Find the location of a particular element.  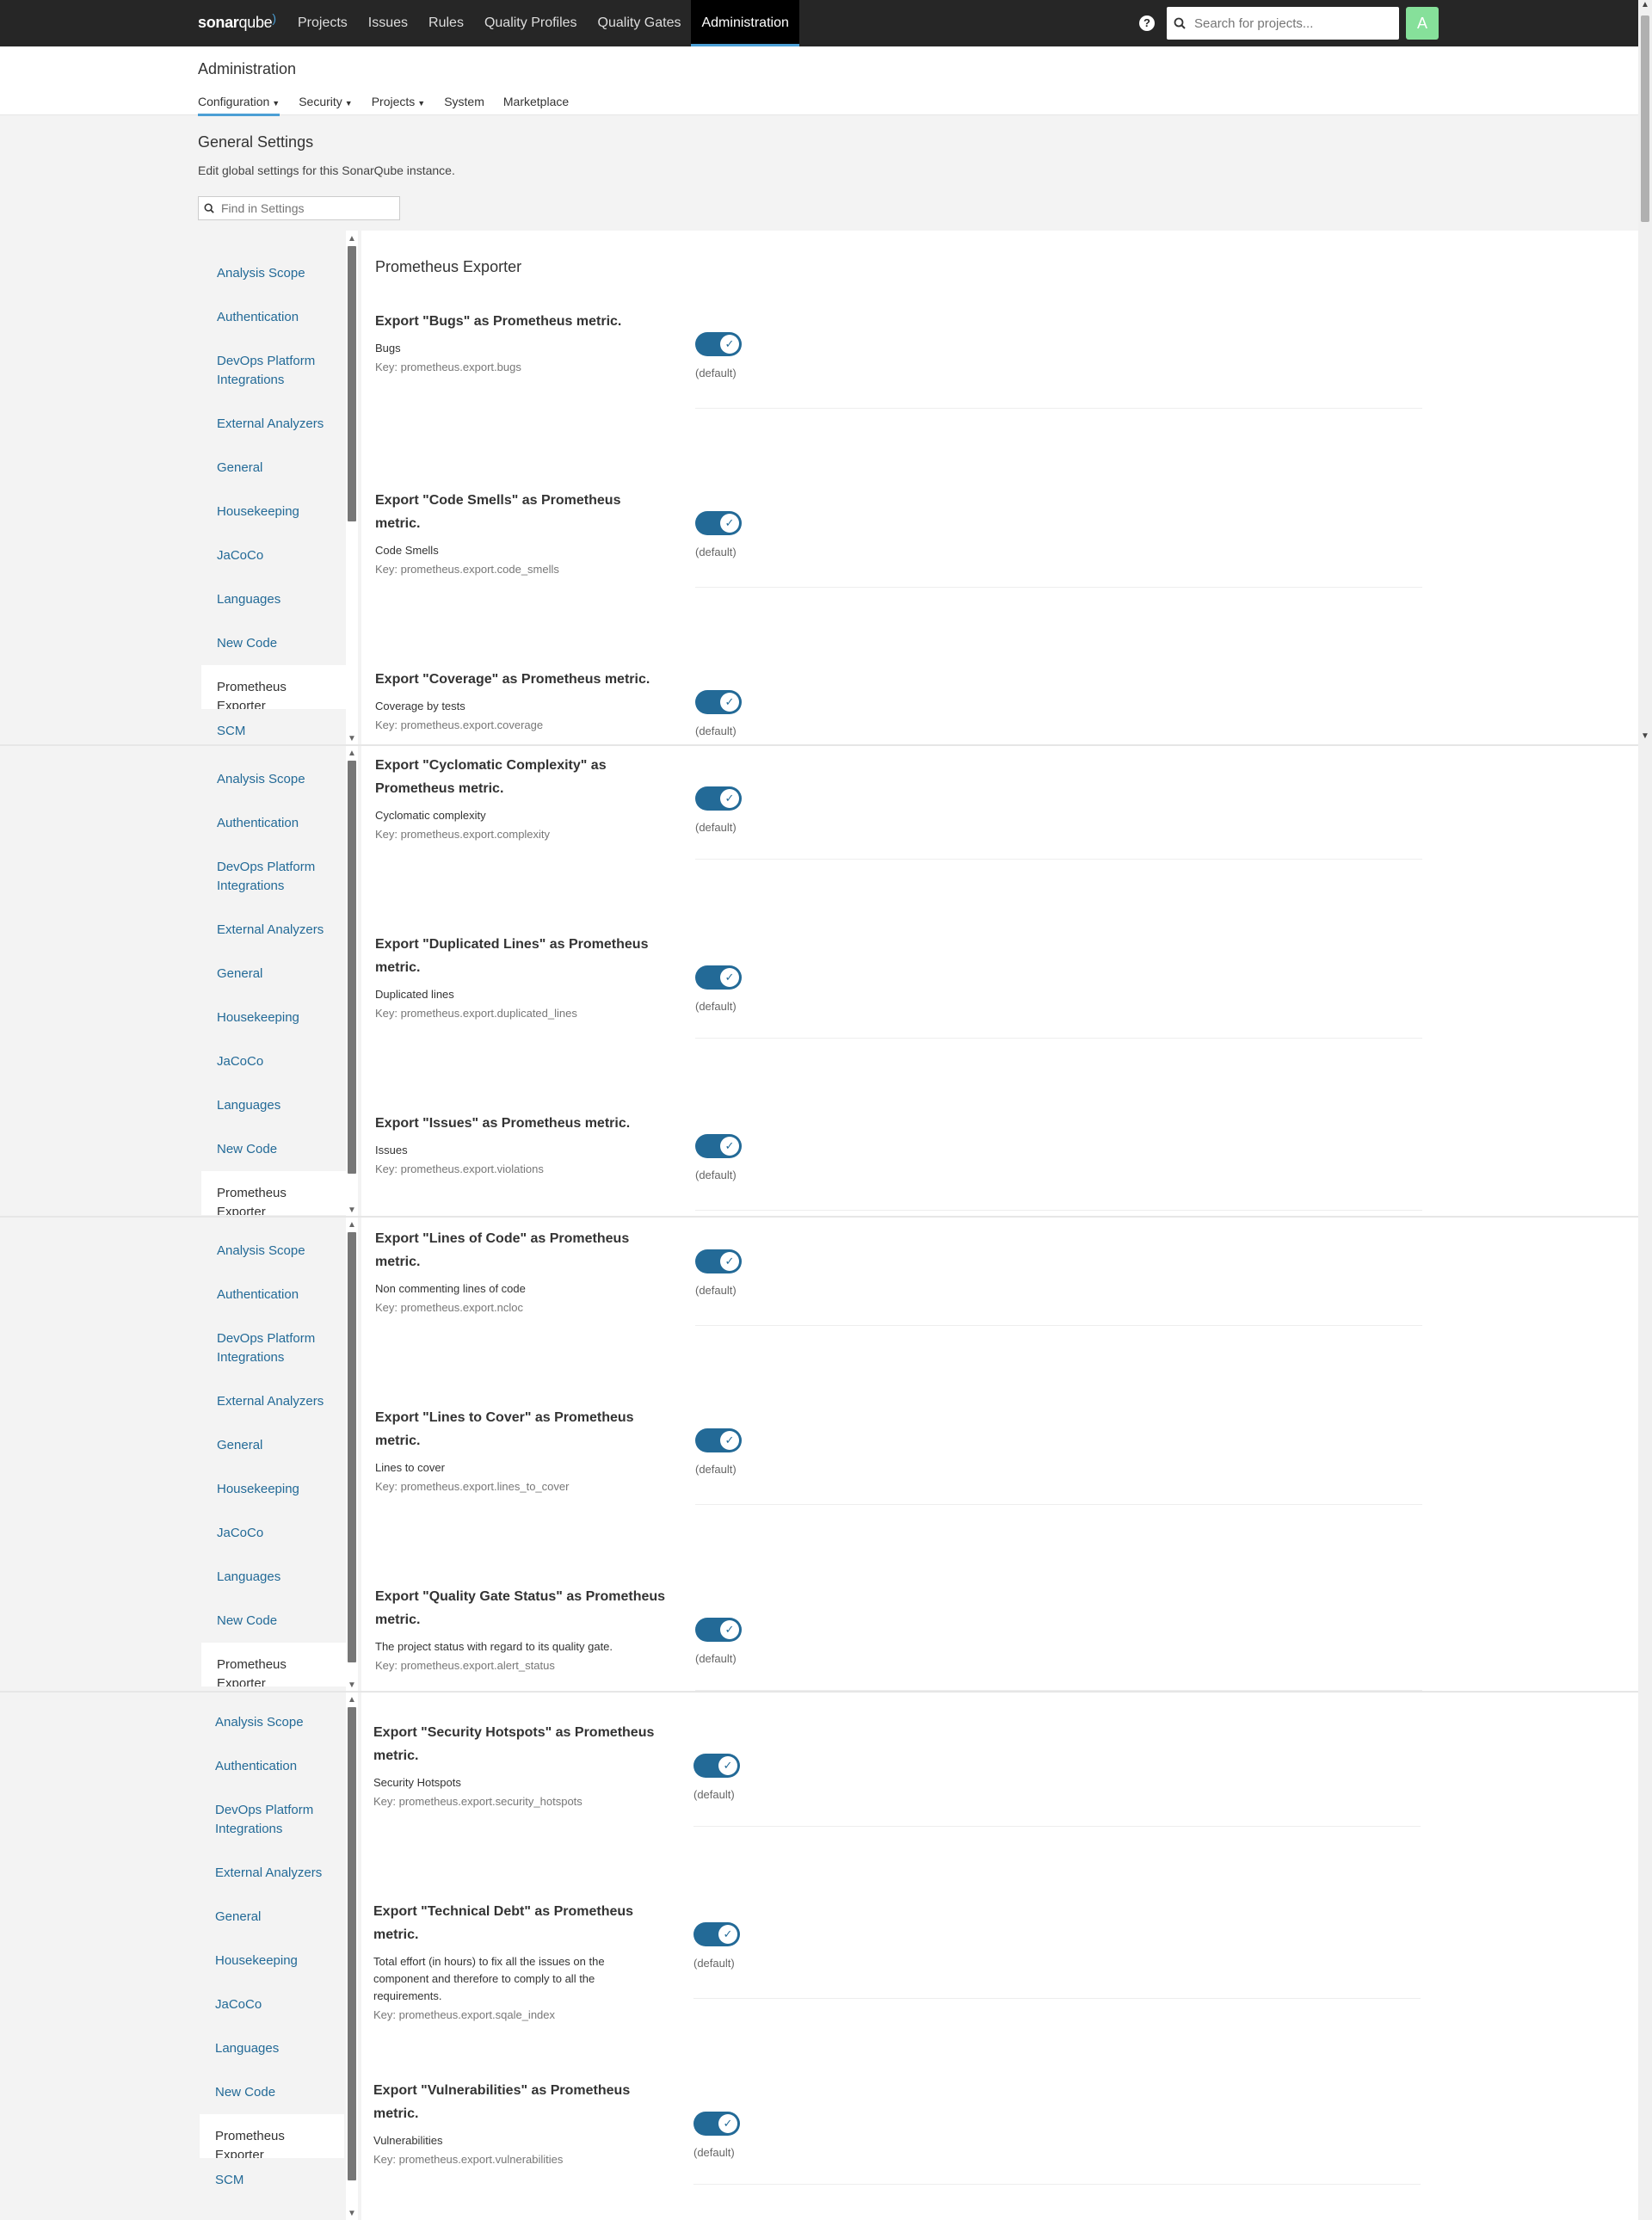

nav-rules: Rules is located at coordinates (446, 23).